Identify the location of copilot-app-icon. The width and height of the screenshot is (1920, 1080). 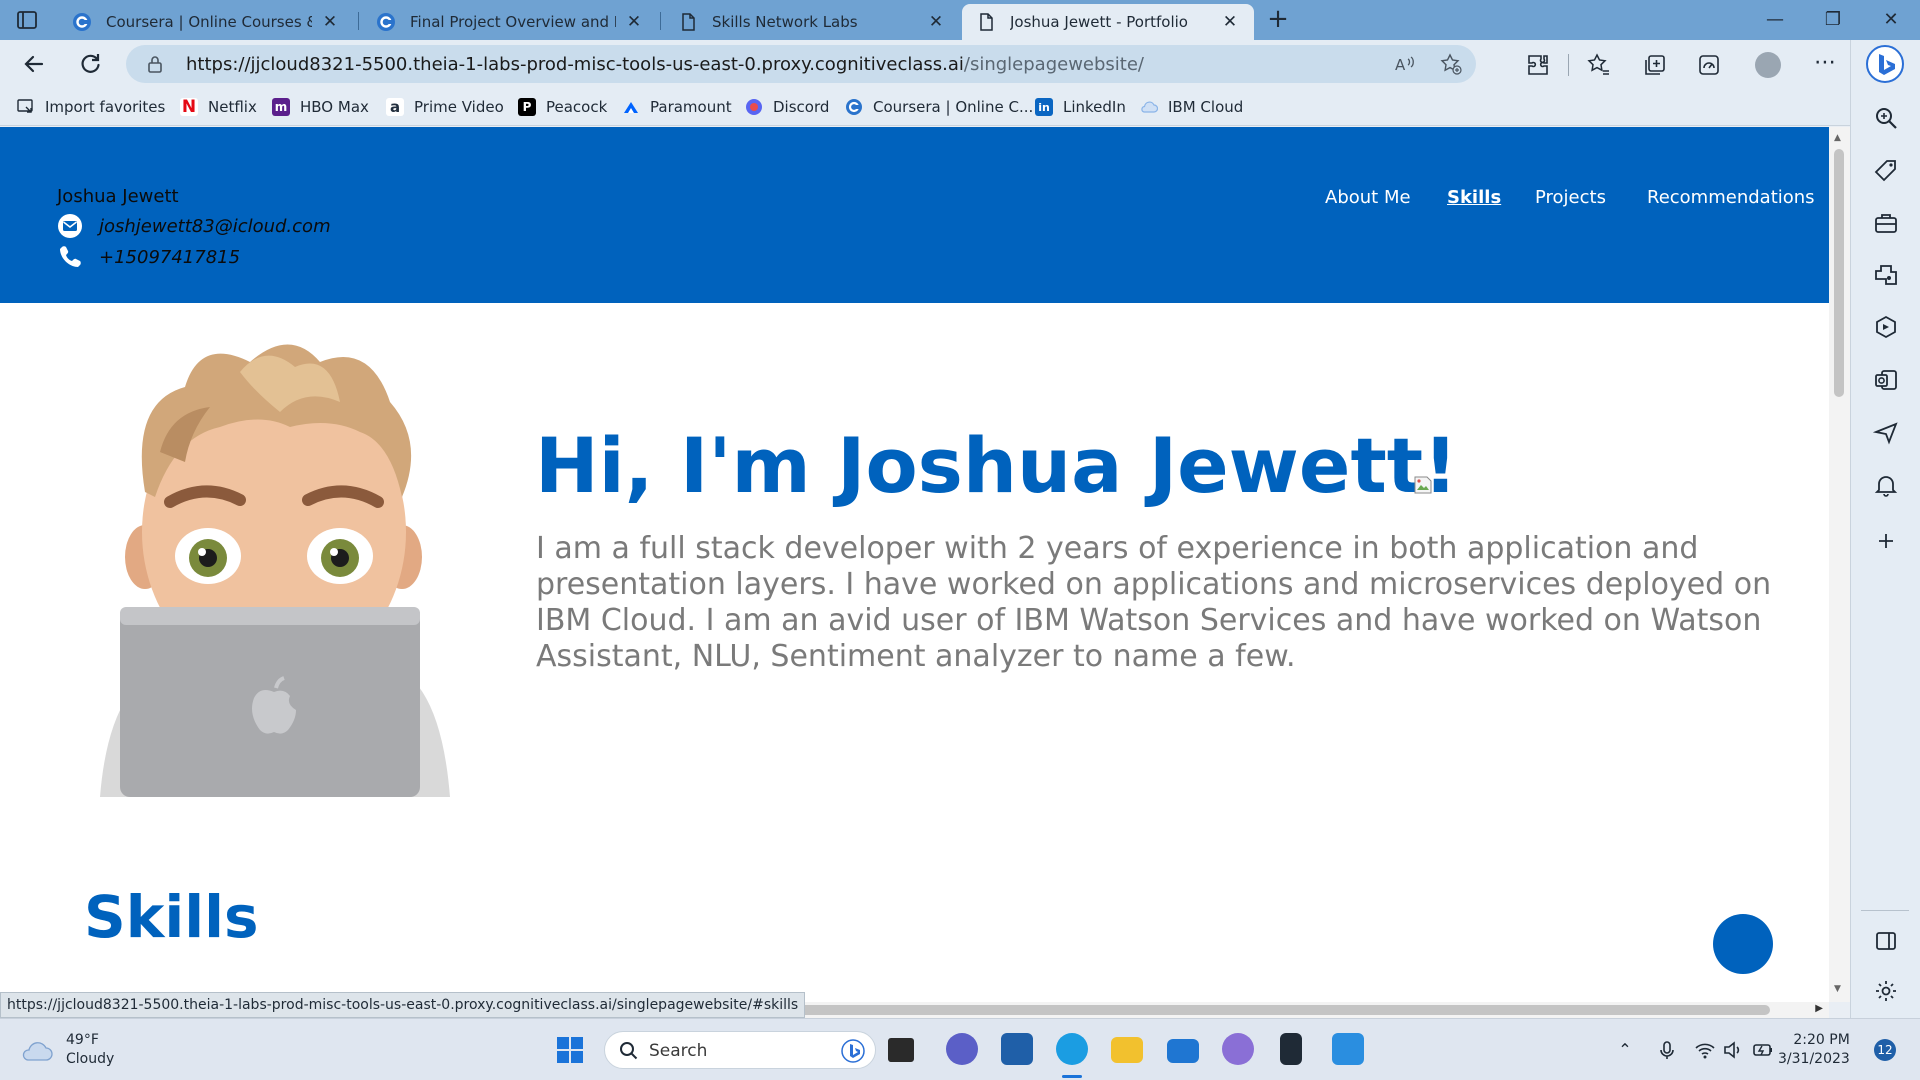
(1238, 1049).